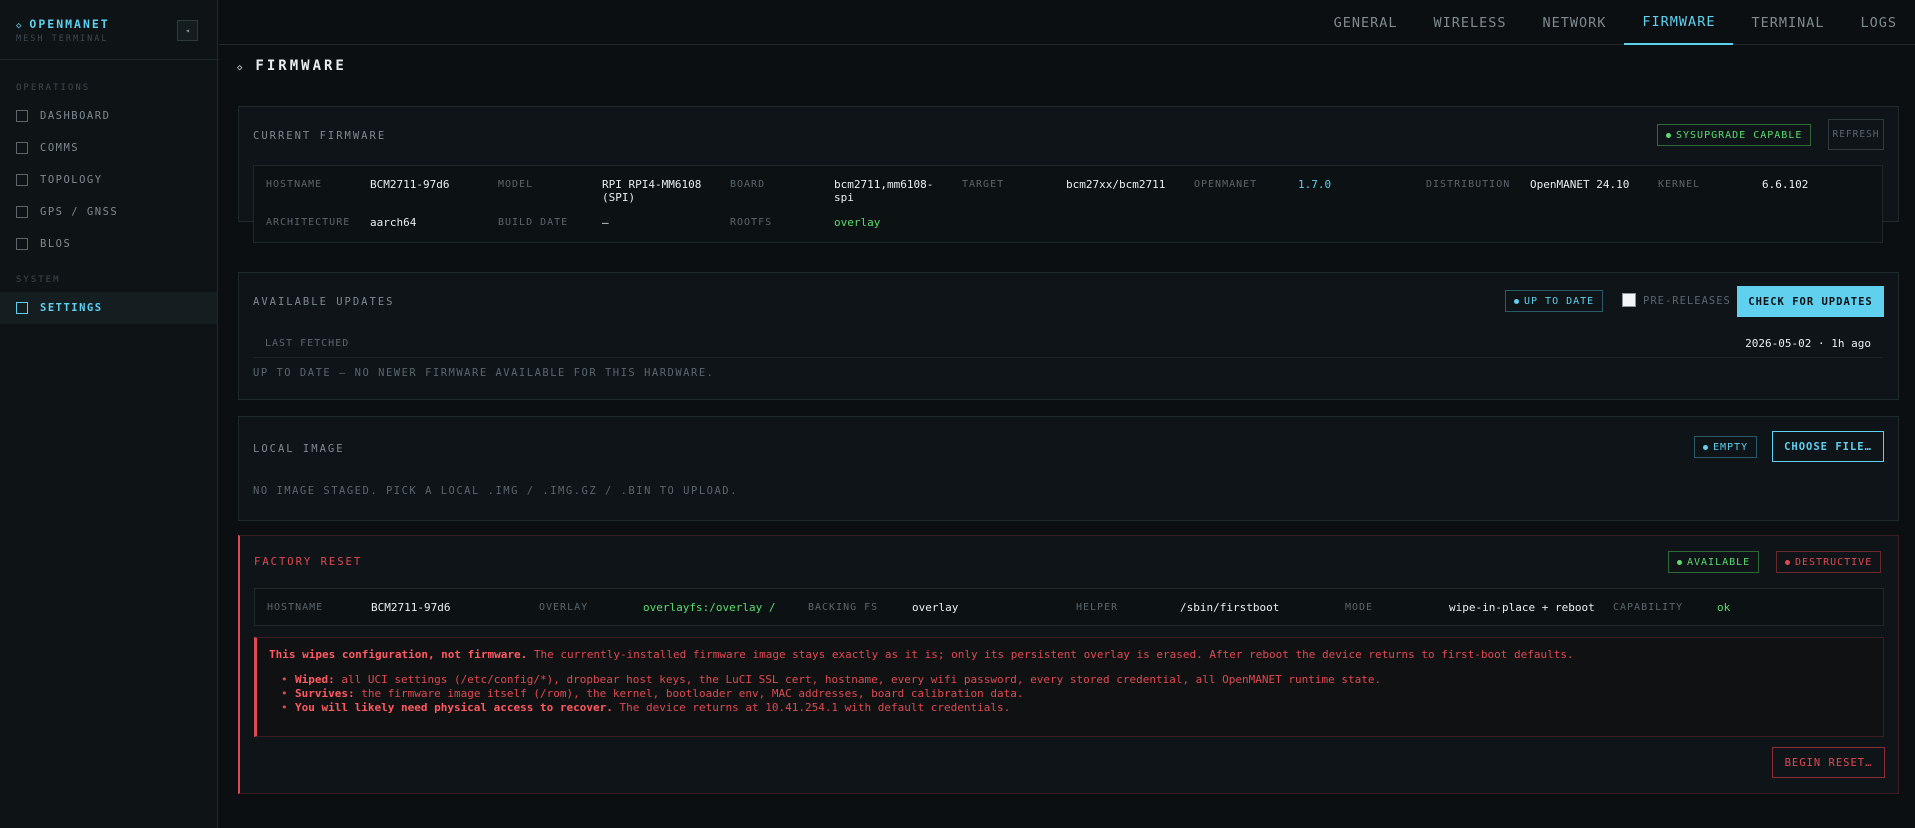  Describe the element at coordinates (1359, 607) in the screenshot. I see `mode-label: MODE` at that location.